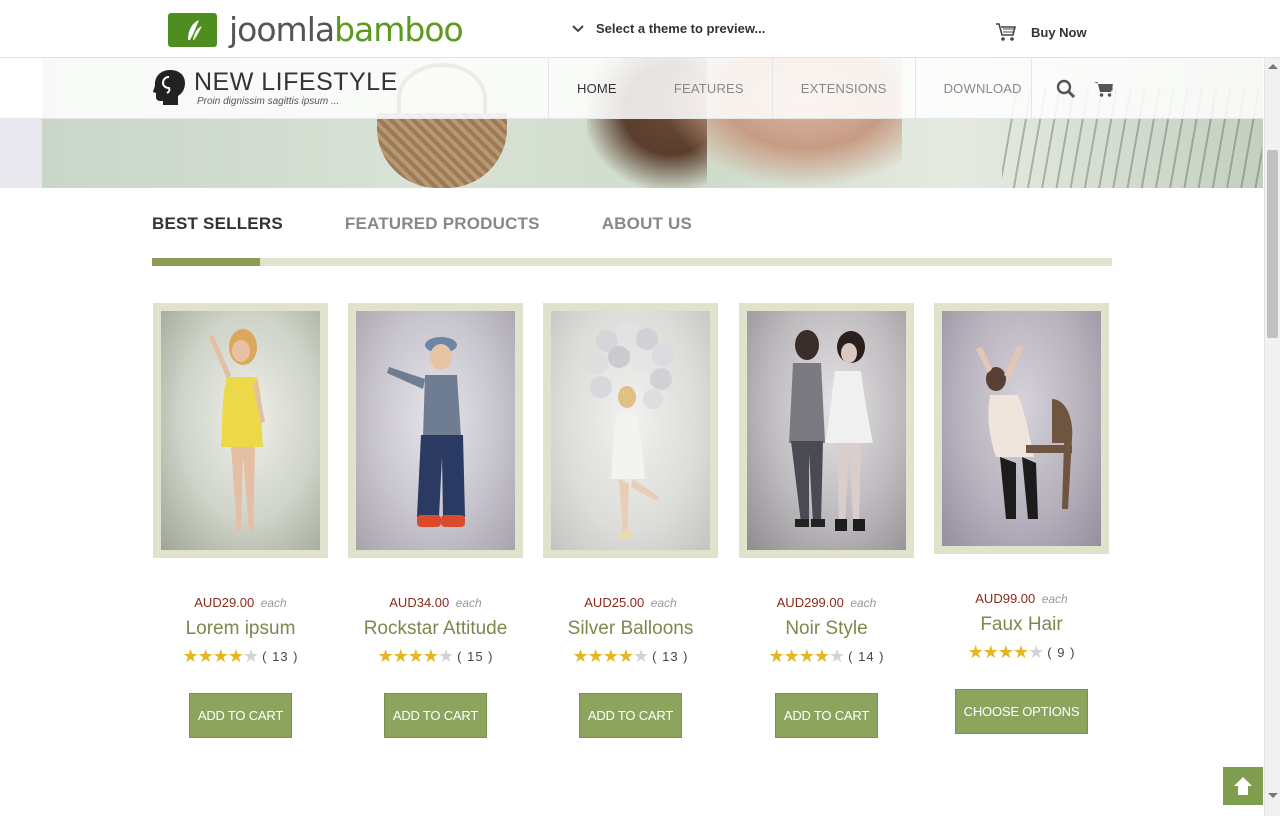 This screenshot has width=1280, height=816. What do you see at coordinates (1273, 66) in the screenshot?
I see `scroll-up-arrow-icon` at bounding box center [1273, 66].